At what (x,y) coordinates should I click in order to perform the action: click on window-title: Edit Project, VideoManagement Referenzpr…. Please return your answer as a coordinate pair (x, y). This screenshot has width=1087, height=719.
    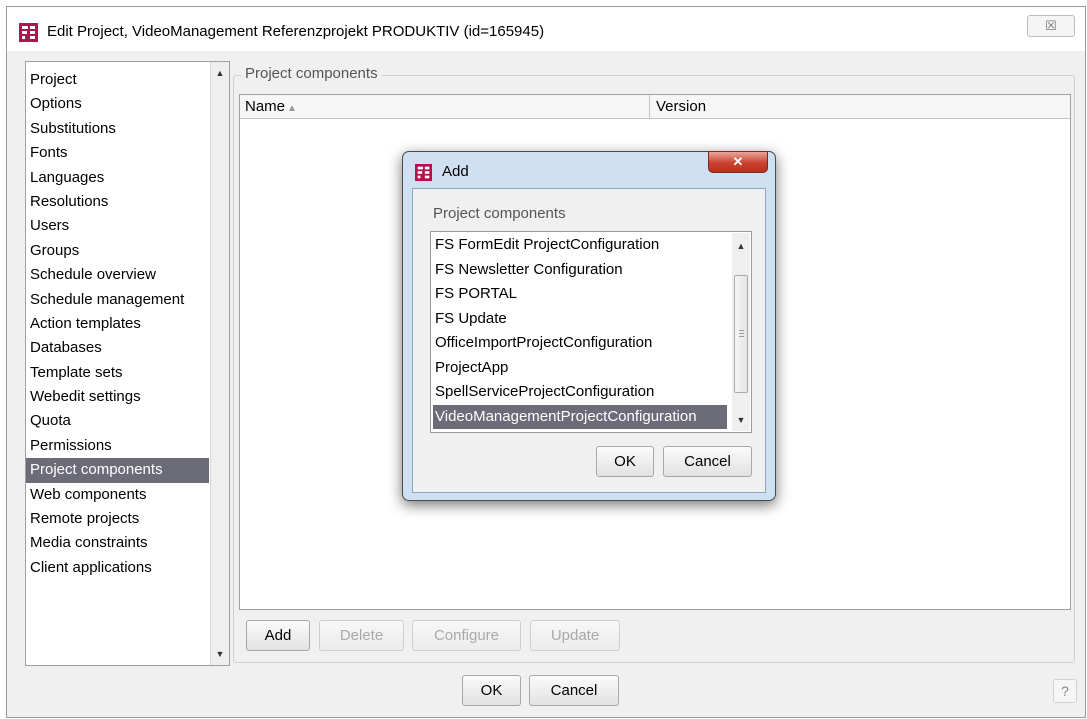
    Looking at the image, I should click on (296, 31).